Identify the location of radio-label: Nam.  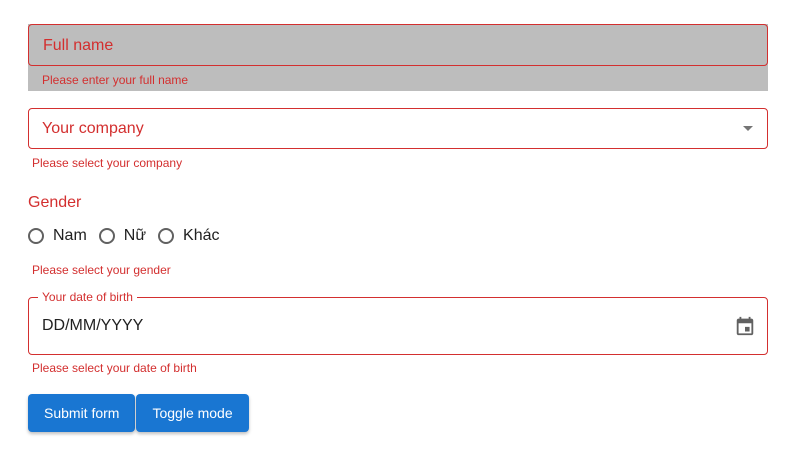
(70, 235).